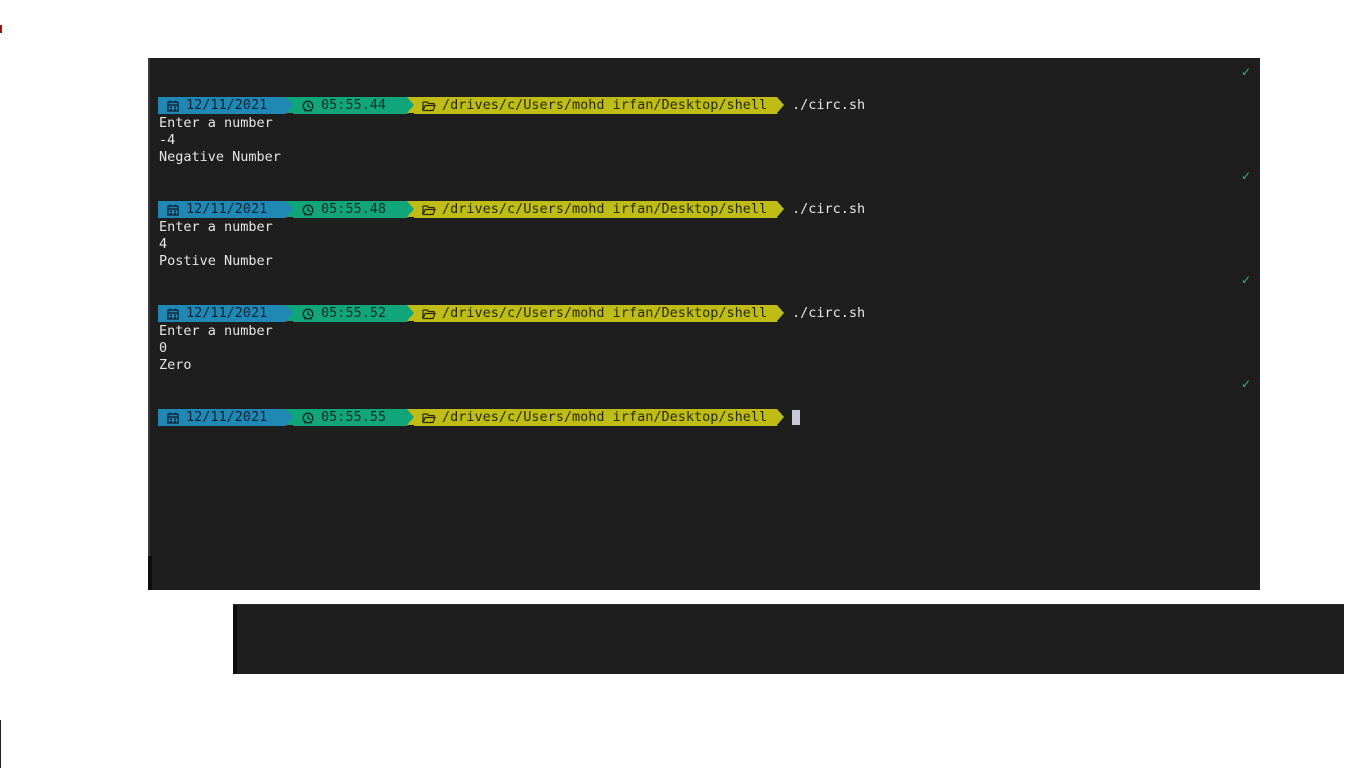 Image resolution: width=1366 pixels, height=768 pixels. I want to click on secondary-terminal-panel, so click(788, 639).